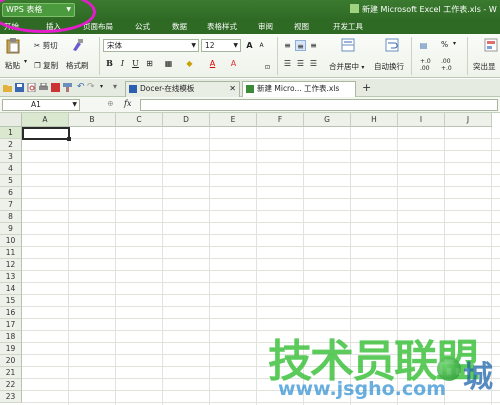 The width and height of the screenshot is (500, 405). What do you see at coordinates (11, 205) in the screenshot?
I see `row-header: 7` at bounding box center [11, 205].